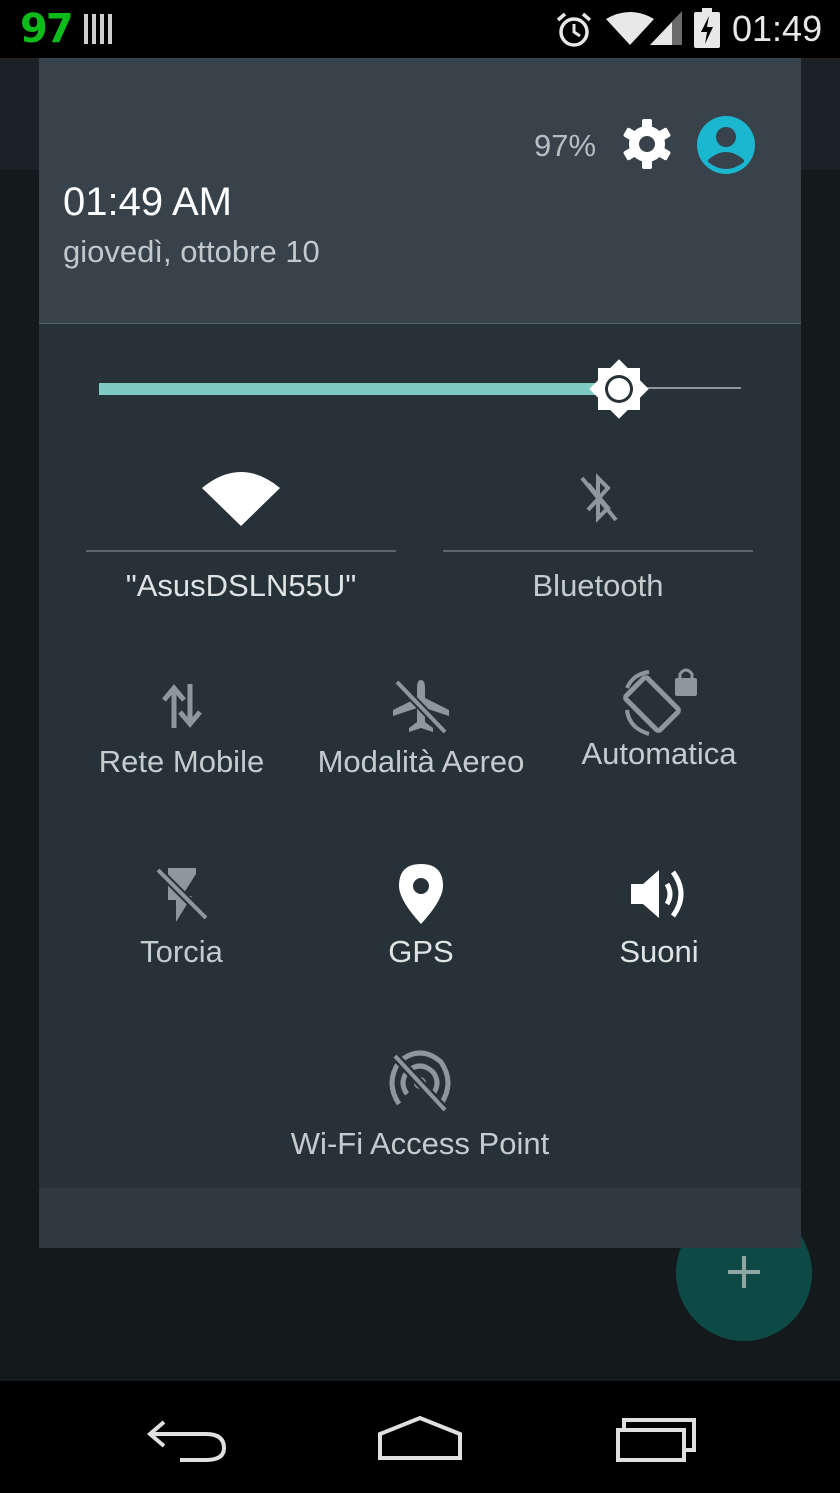 The width and height of the screenshot is (840, 1493). I want to click on mobile-data-label: Rete Mobile, so click(181, 761).